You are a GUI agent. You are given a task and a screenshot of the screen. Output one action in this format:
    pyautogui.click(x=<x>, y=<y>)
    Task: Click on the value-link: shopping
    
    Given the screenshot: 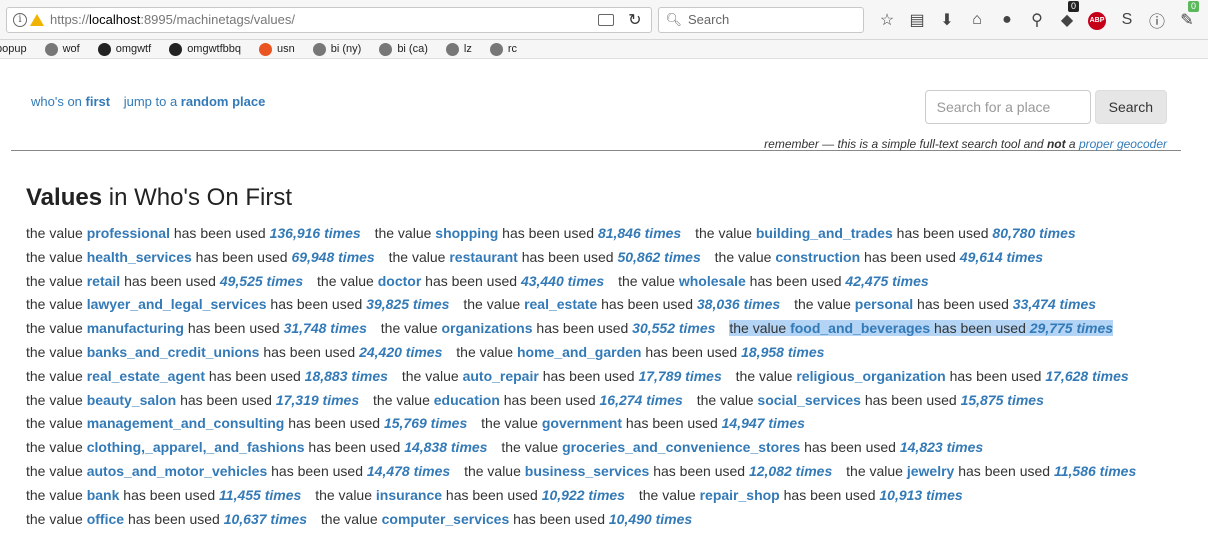 What is the action you would take?
    pyautogui.click(x=466, y=233)
    